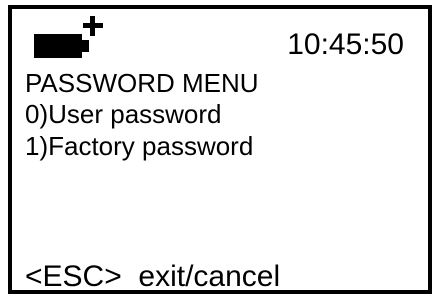 This screenshot has width=448, height=300. What do you see at coordinates (85, 46) in the screenshot?
I see `battery-terminal` at bounding box center [85, 46].